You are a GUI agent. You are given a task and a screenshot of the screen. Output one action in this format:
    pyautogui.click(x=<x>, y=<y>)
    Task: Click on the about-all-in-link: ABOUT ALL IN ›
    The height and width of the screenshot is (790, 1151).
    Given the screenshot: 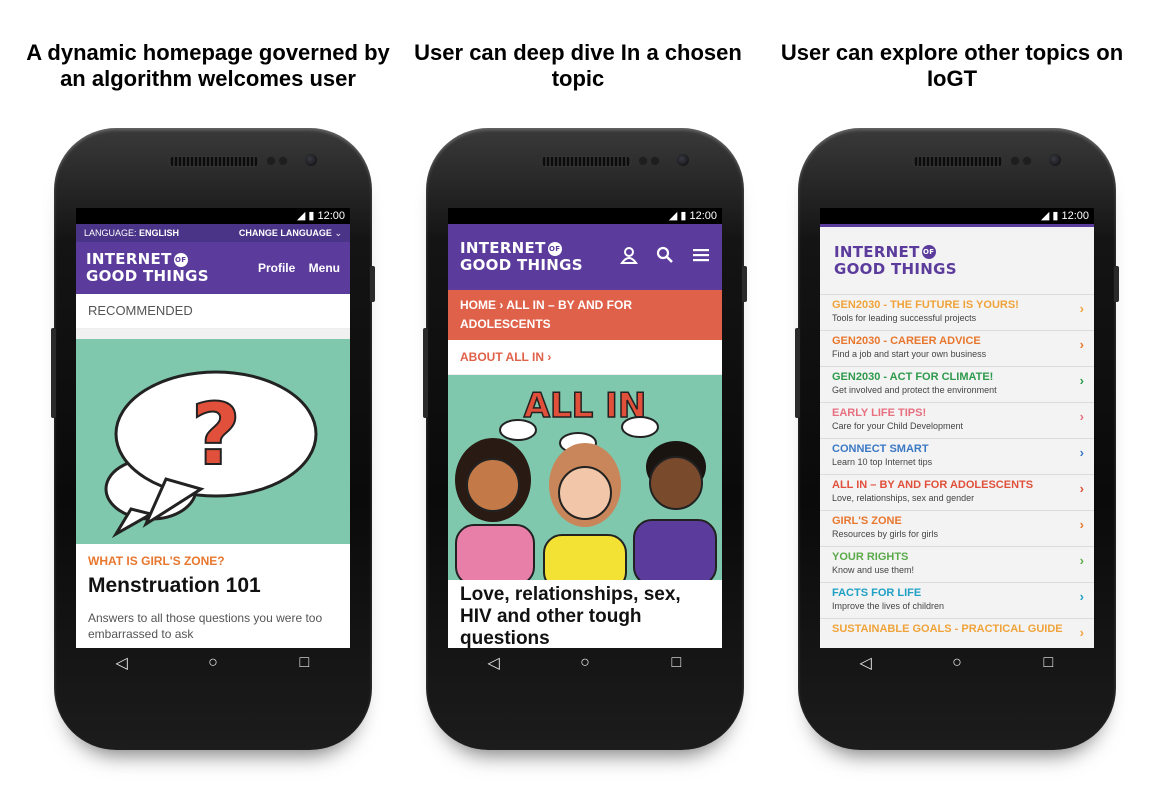 What is the action you would take?
    pyautogui.click(x=585, y=357)
    